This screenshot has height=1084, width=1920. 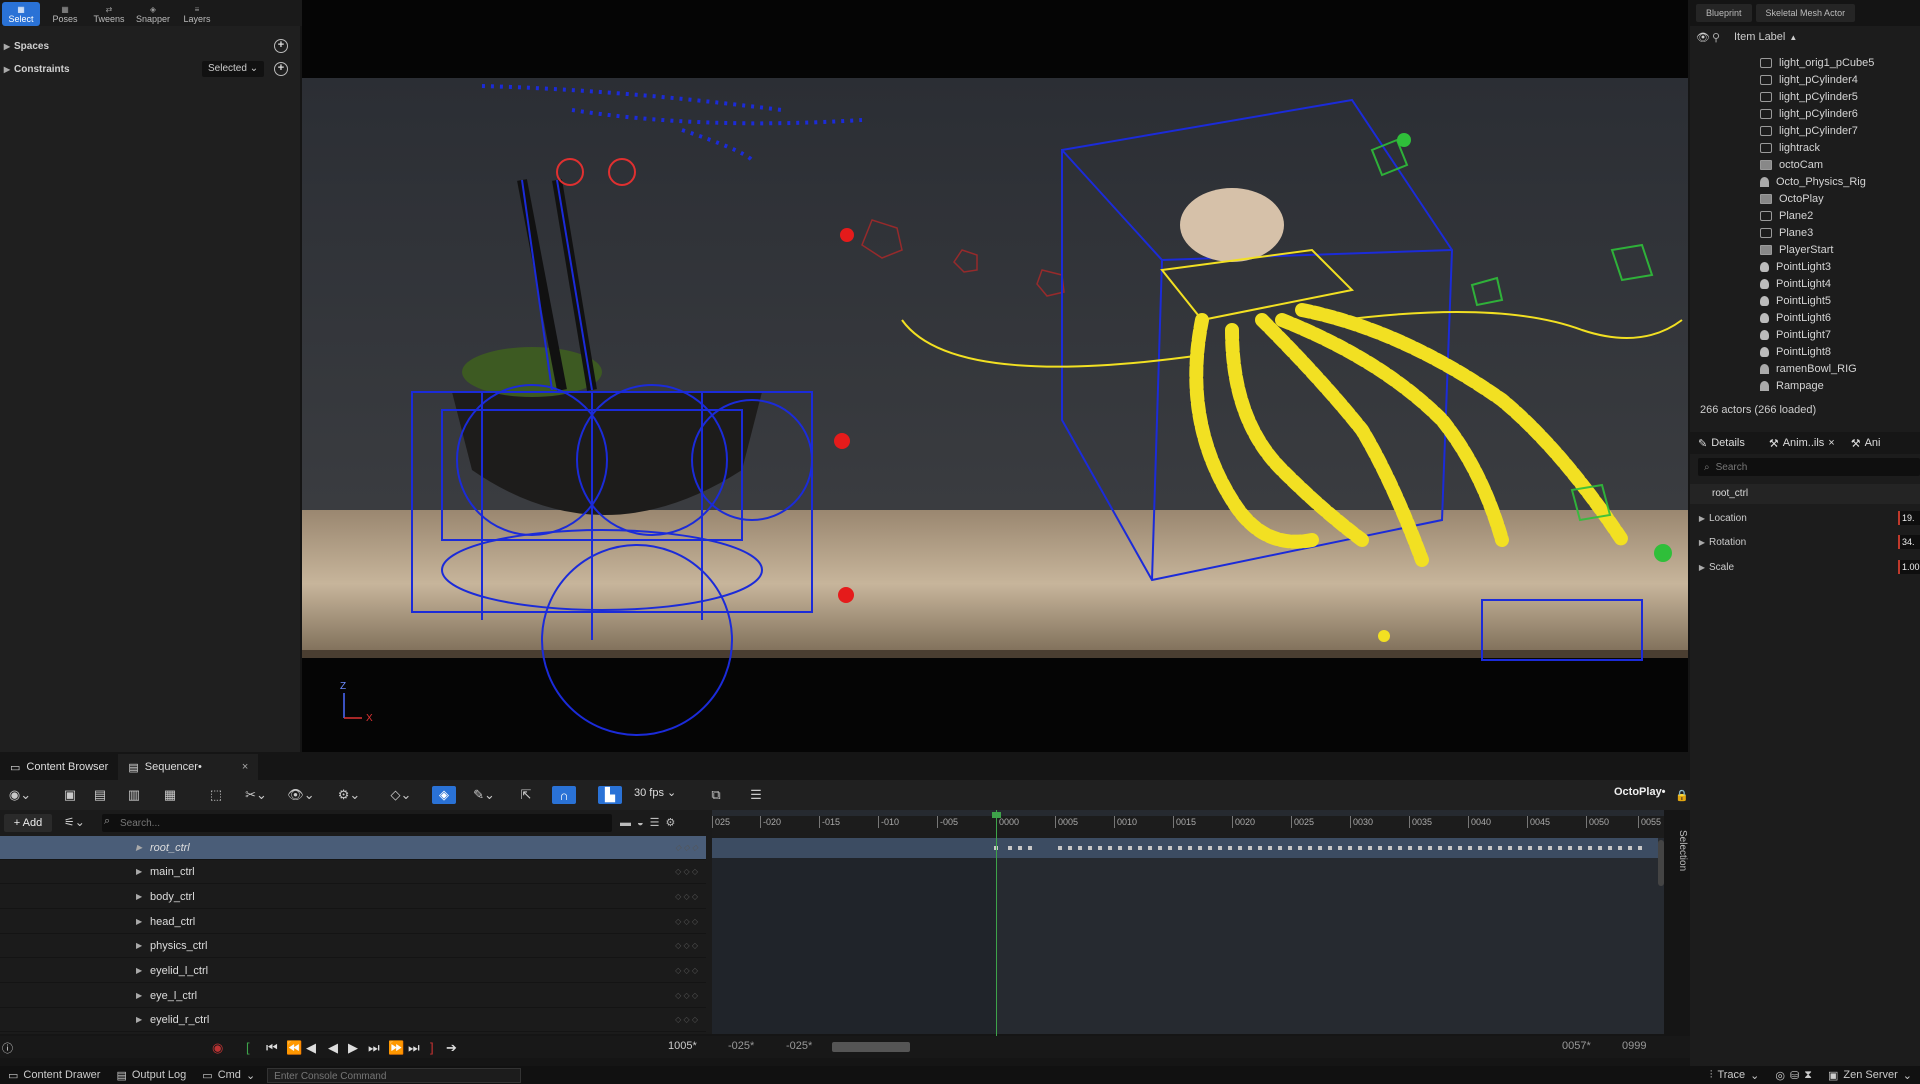 What do you see at coordinates (150, 46) in the screenshot?
I see `spaces-section: ▶ Spaces +` at bounding box center [150, 46].